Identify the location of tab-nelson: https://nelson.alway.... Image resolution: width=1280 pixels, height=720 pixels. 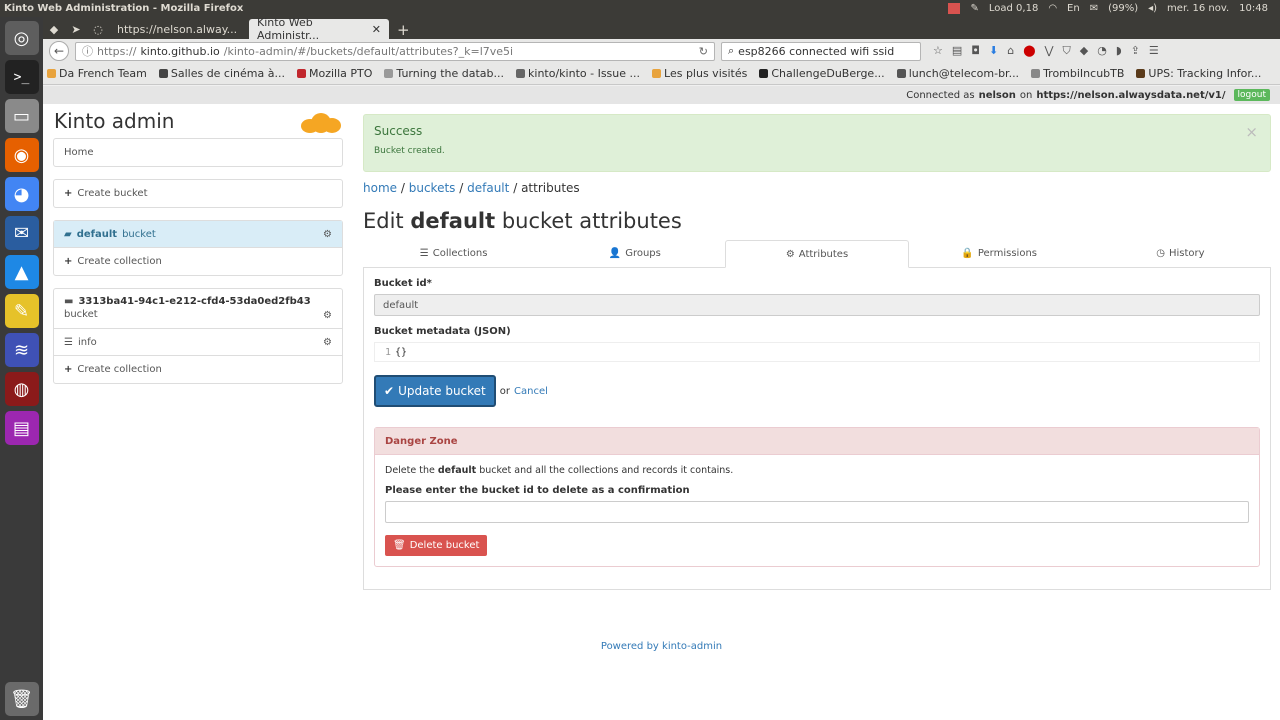
(179, 29).